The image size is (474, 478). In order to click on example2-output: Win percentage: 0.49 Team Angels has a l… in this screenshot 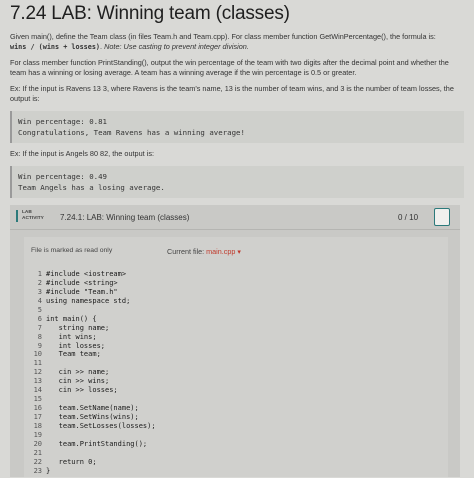, I will do `click(237, 182)`.